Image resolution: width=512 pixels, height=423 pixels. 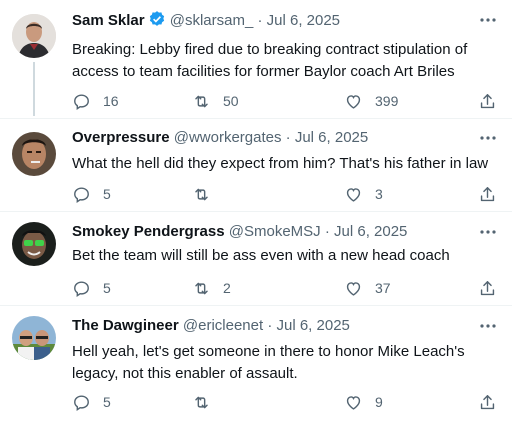 What do you see at coordinates (34, 36) in the screenshot?
I see `avatar-sam-sklar` at bounding box center [34, 36].